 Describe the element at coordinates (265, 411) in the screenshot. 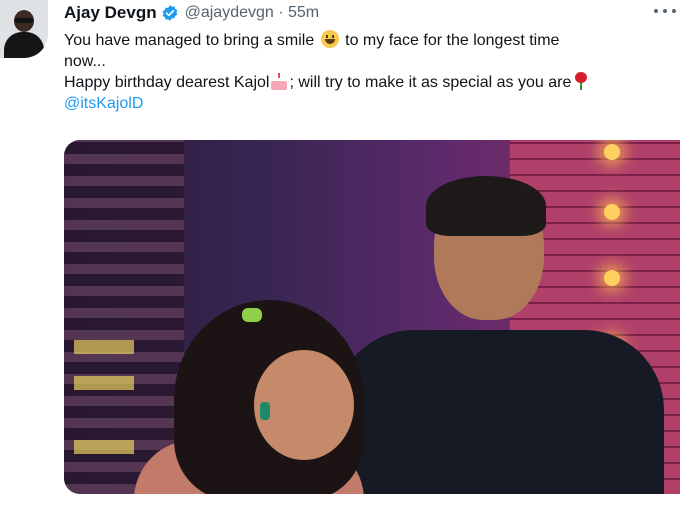

I see `photo-earring` at that location.